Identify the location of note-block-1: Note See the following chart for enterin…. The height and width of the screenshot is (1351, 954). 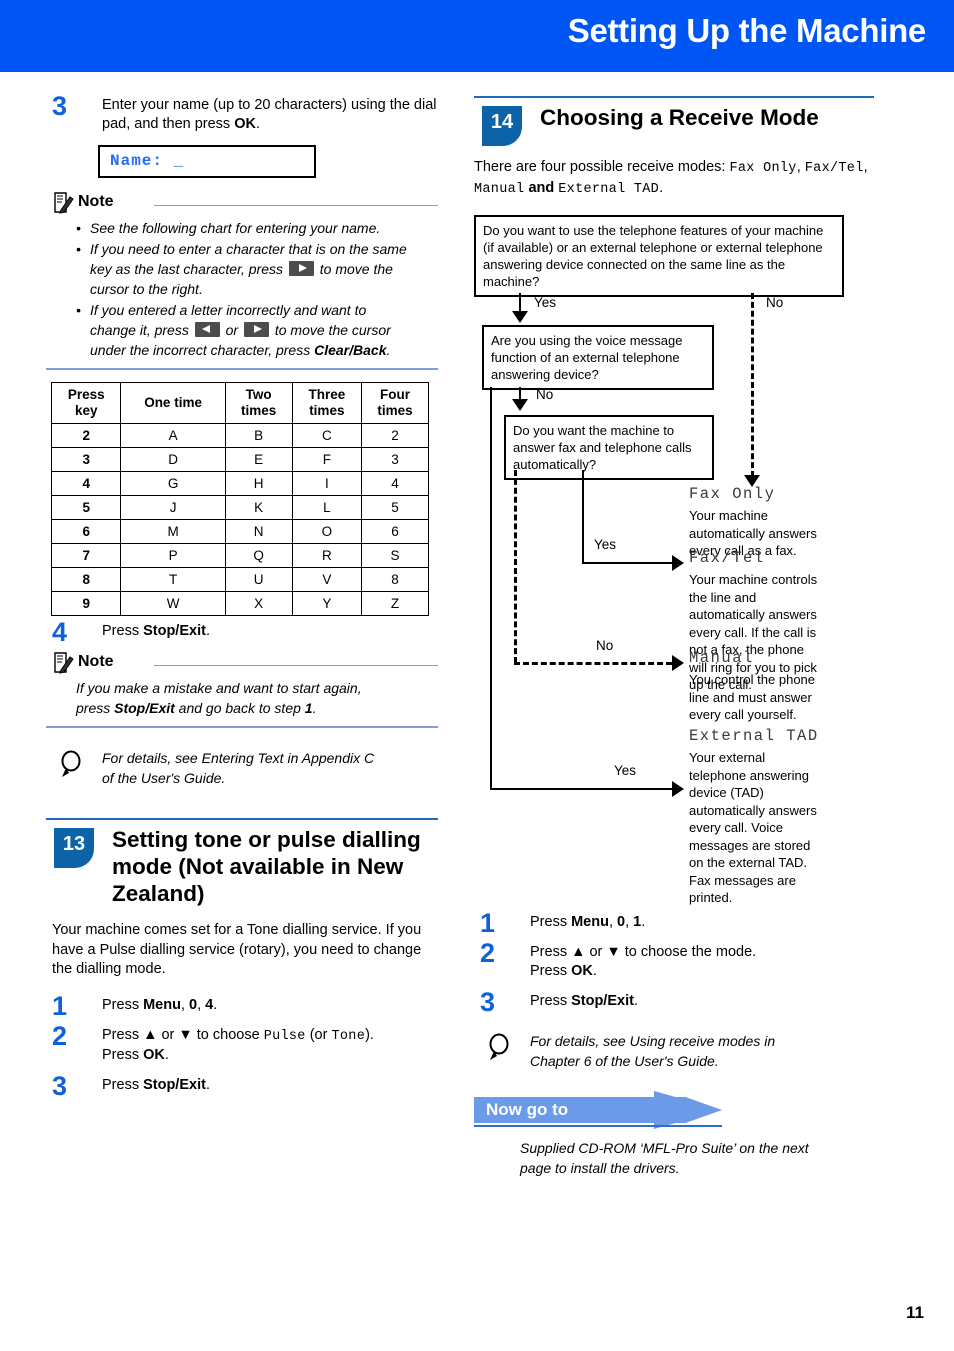
(242, 281).